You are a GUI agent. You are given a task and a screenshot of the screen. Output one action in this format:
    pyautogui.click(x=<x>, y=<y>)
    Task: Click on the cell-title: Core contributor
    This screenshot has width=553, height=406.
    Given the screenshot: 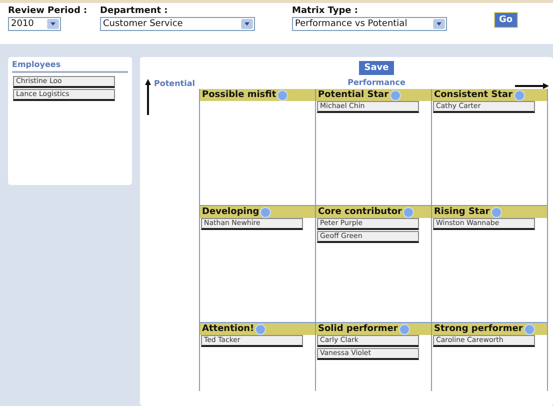 What is the action you would take?
    pyautogui.click(x=360, y=212)
    